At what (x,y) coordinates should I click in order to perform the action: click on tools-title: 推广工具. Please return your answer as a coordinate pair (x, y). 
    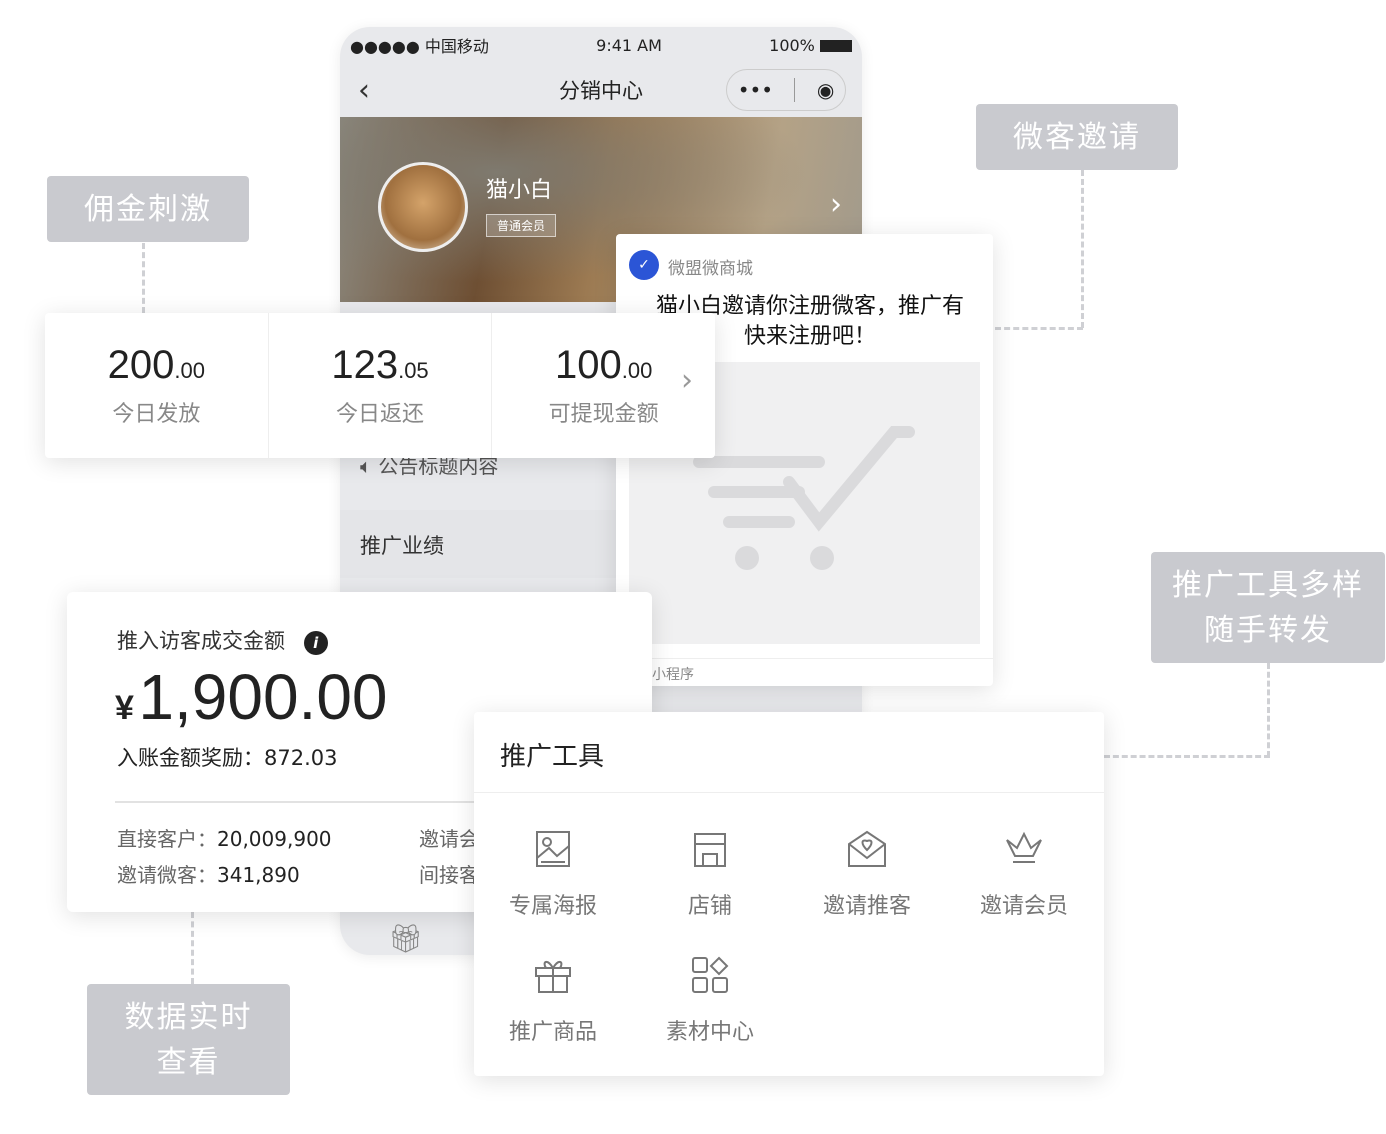
    Looking at the image, I should click on (552, 757).